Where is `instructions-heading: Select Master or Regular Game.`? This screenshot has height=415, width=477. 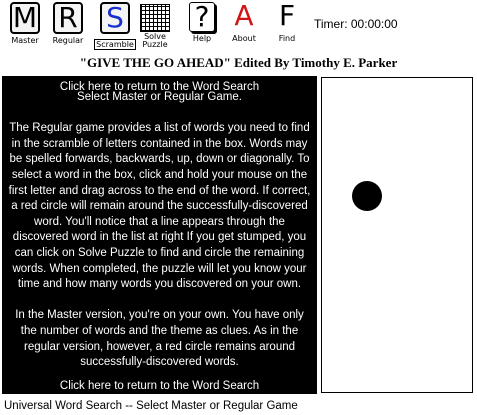 instructions-heading: Select Master or Regular Game. is located at coordinates (159, 97).